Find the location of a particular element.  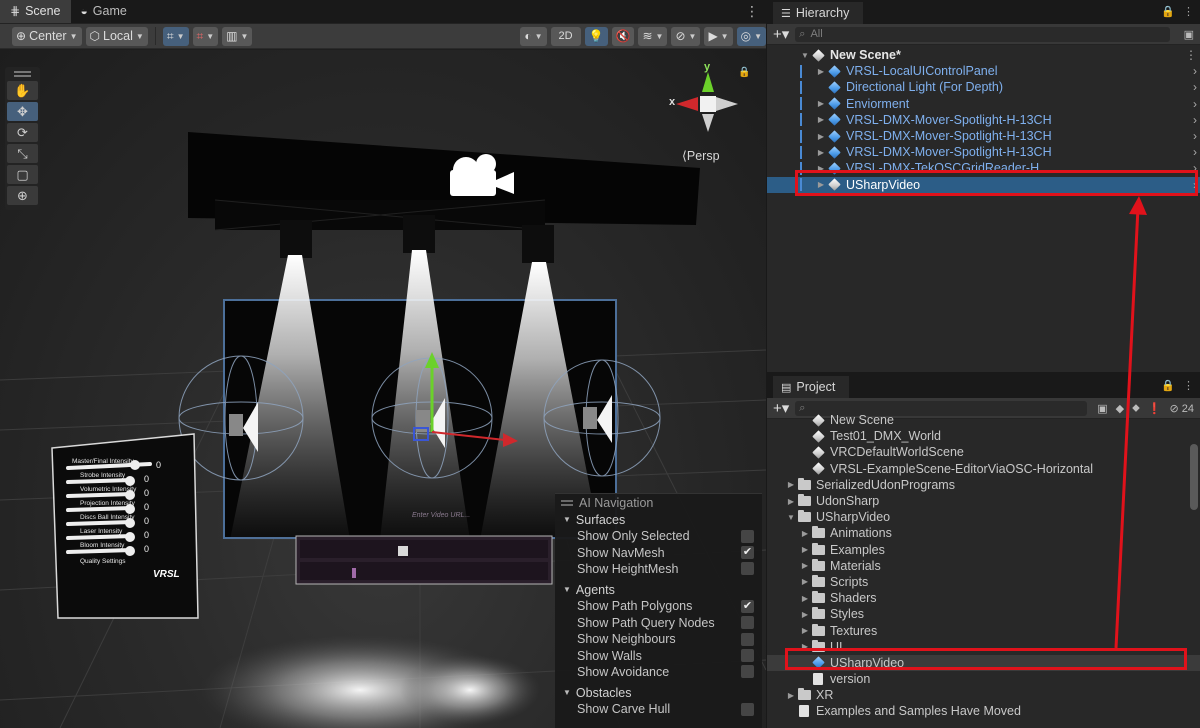

transform-tool: ⊕ is located at coordinates (22, 195).